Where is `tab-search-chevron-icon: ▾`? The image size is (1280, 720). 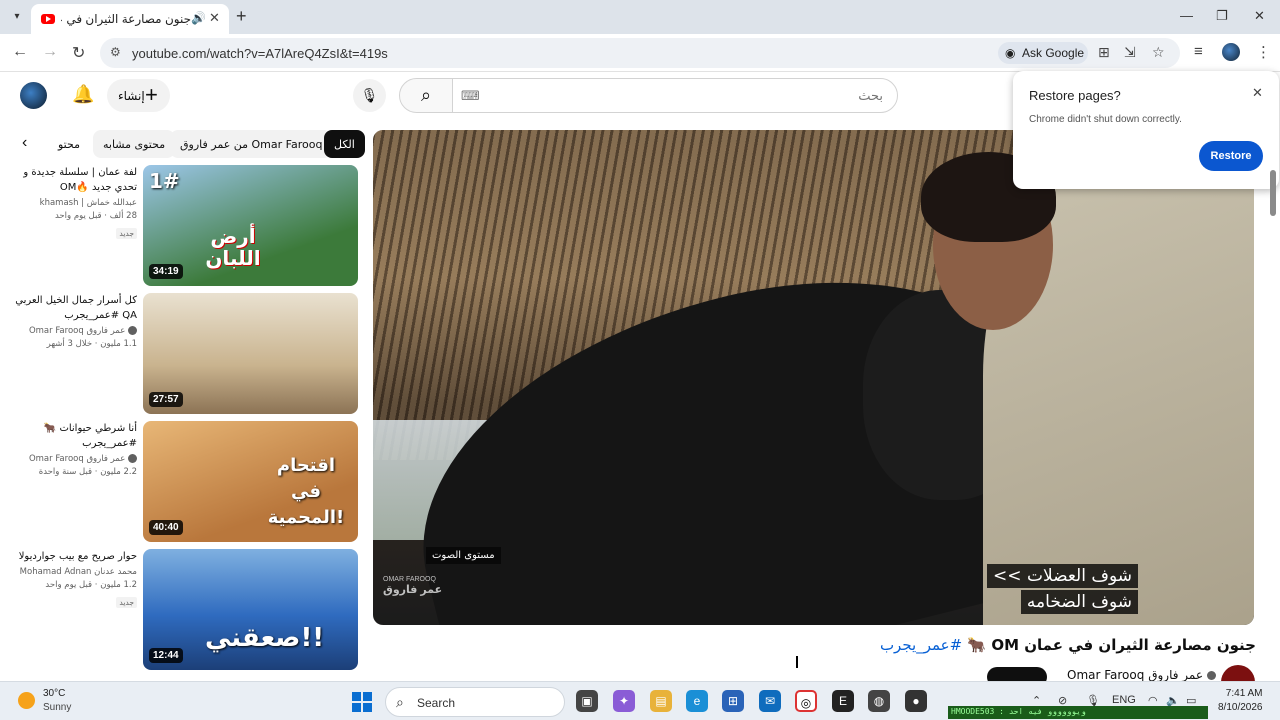 tab-search-chevron-icon: ▾ is located at coordinates (17, 17).